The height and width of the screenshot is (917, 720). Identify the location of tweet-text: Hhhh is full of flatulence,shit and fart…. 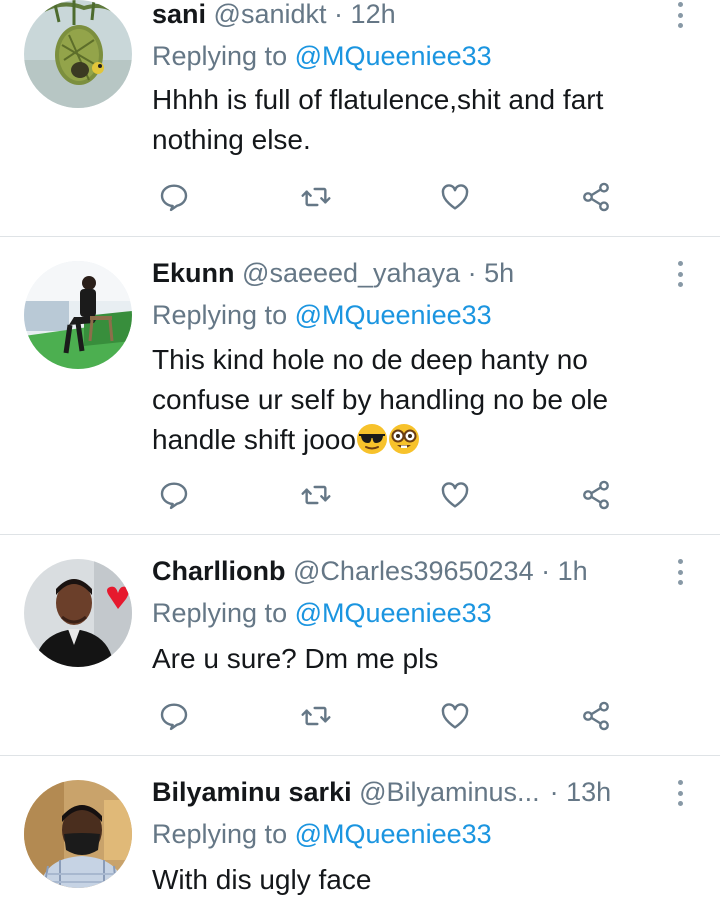
(378, 119).